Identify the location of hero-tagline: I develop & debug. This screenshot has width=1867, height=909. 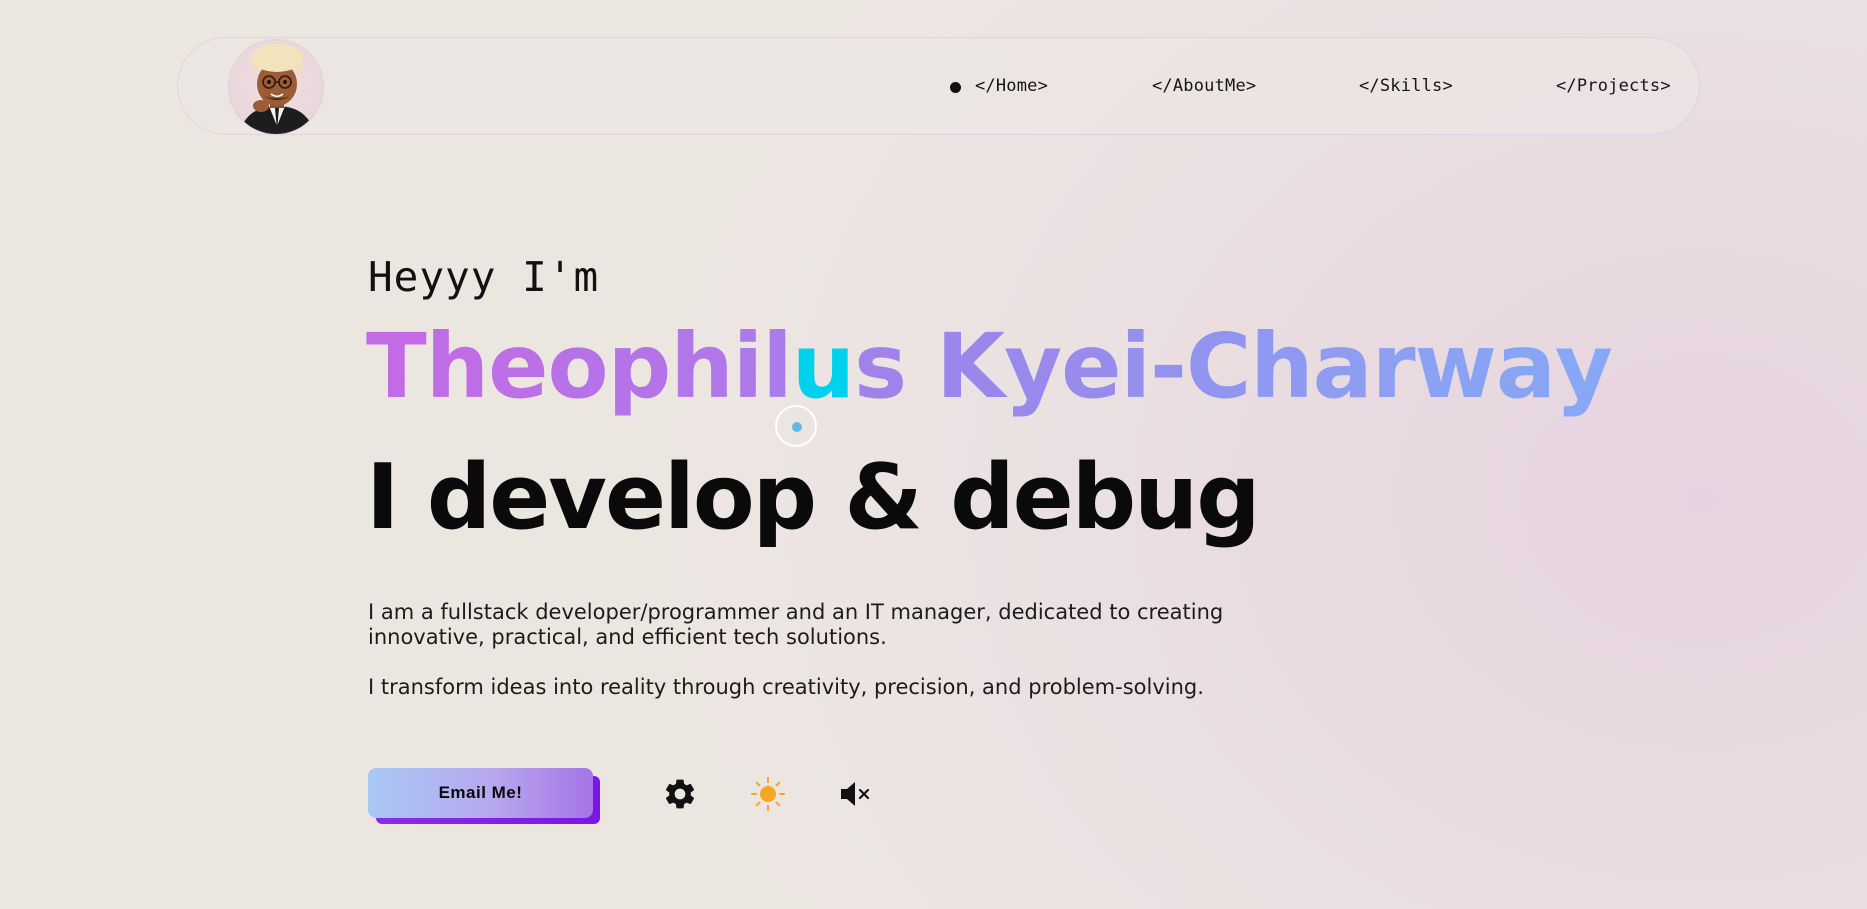
(813, 497).